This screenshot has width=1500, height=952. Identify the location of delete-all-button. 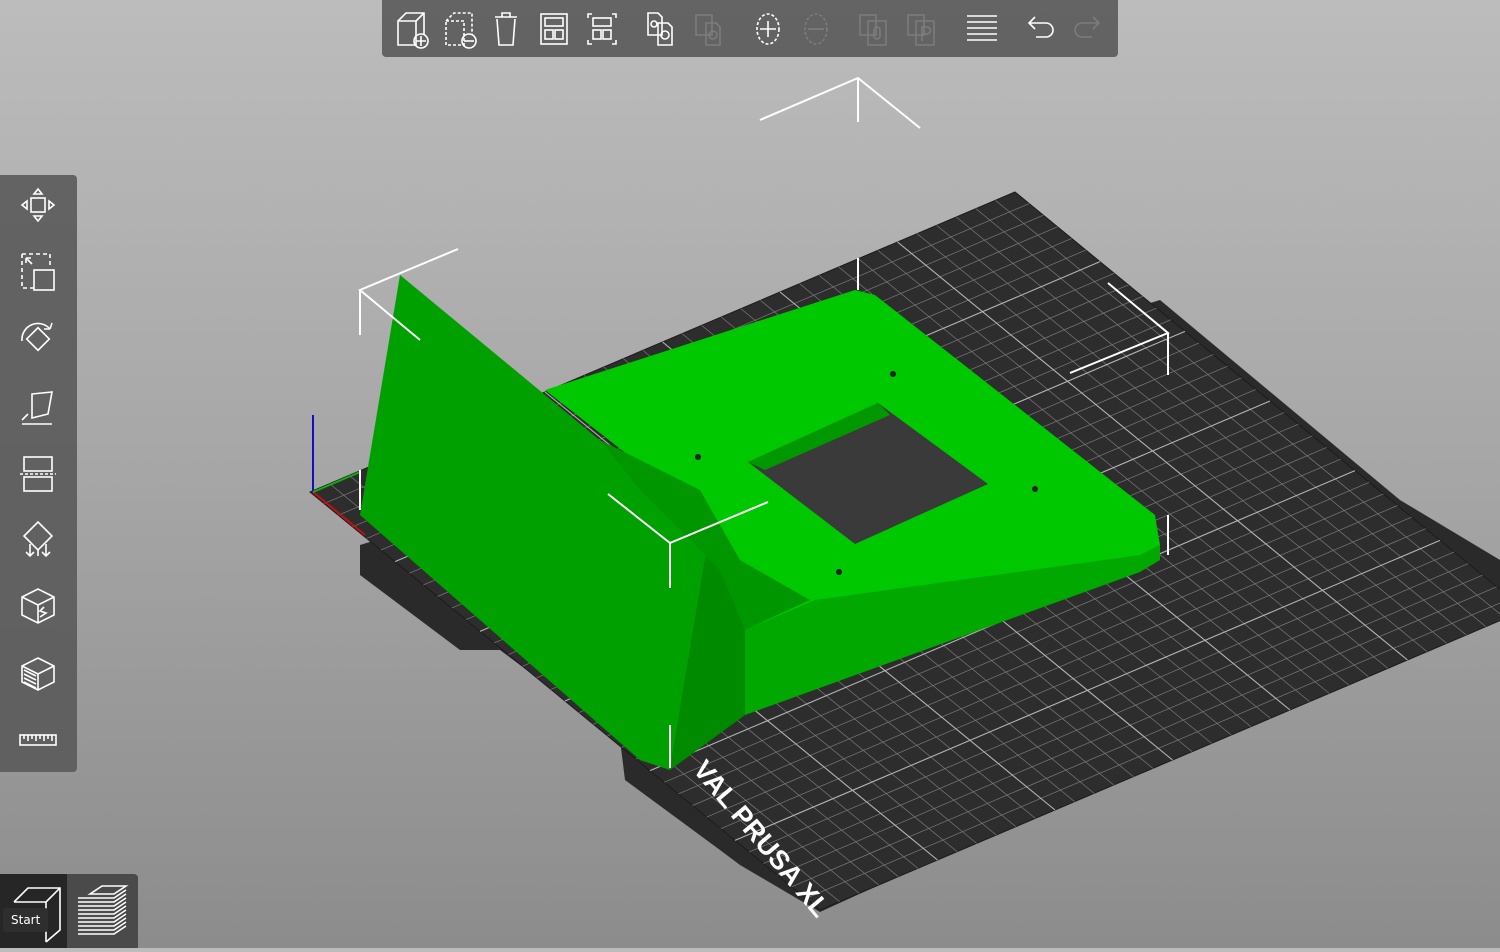
(506, 29).